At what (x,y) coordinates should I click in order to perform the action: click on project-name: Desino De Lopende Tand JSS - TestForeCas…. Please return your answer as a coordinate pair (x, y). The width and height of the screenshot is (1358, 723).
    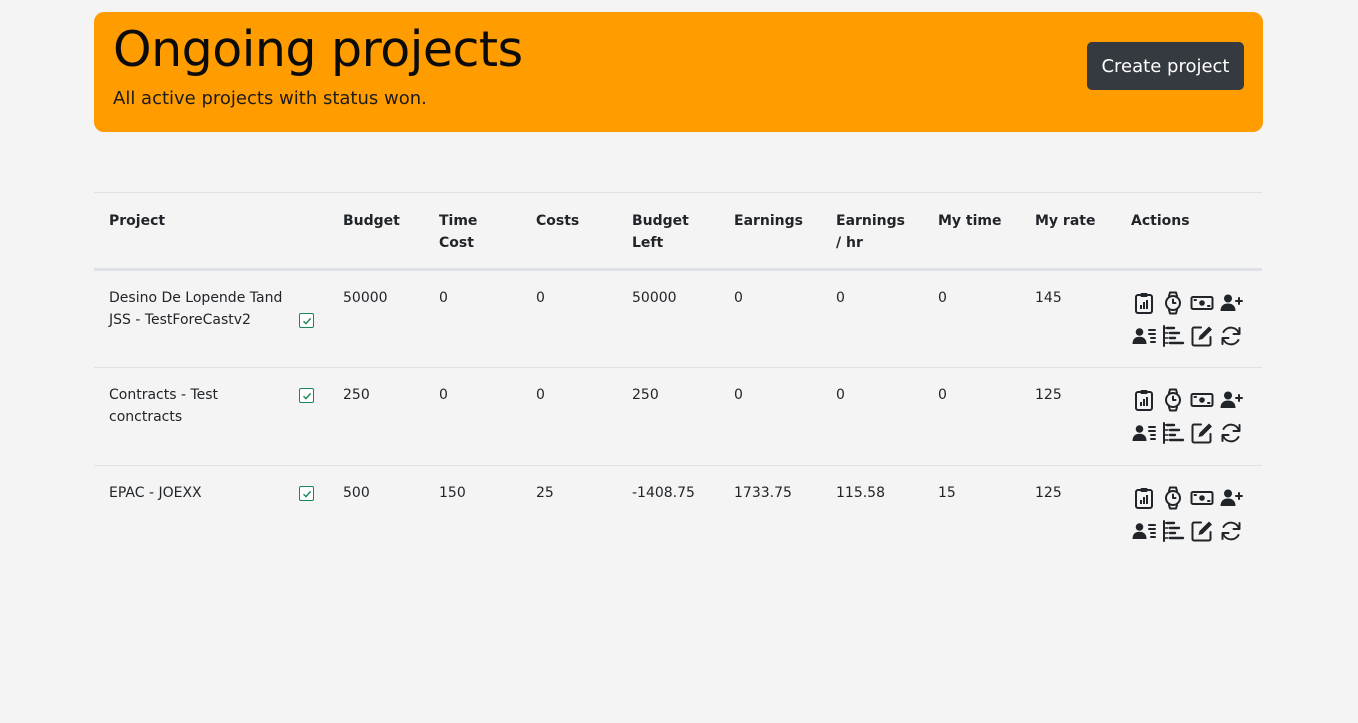
    Looking at the image, I should click on (196, 309).